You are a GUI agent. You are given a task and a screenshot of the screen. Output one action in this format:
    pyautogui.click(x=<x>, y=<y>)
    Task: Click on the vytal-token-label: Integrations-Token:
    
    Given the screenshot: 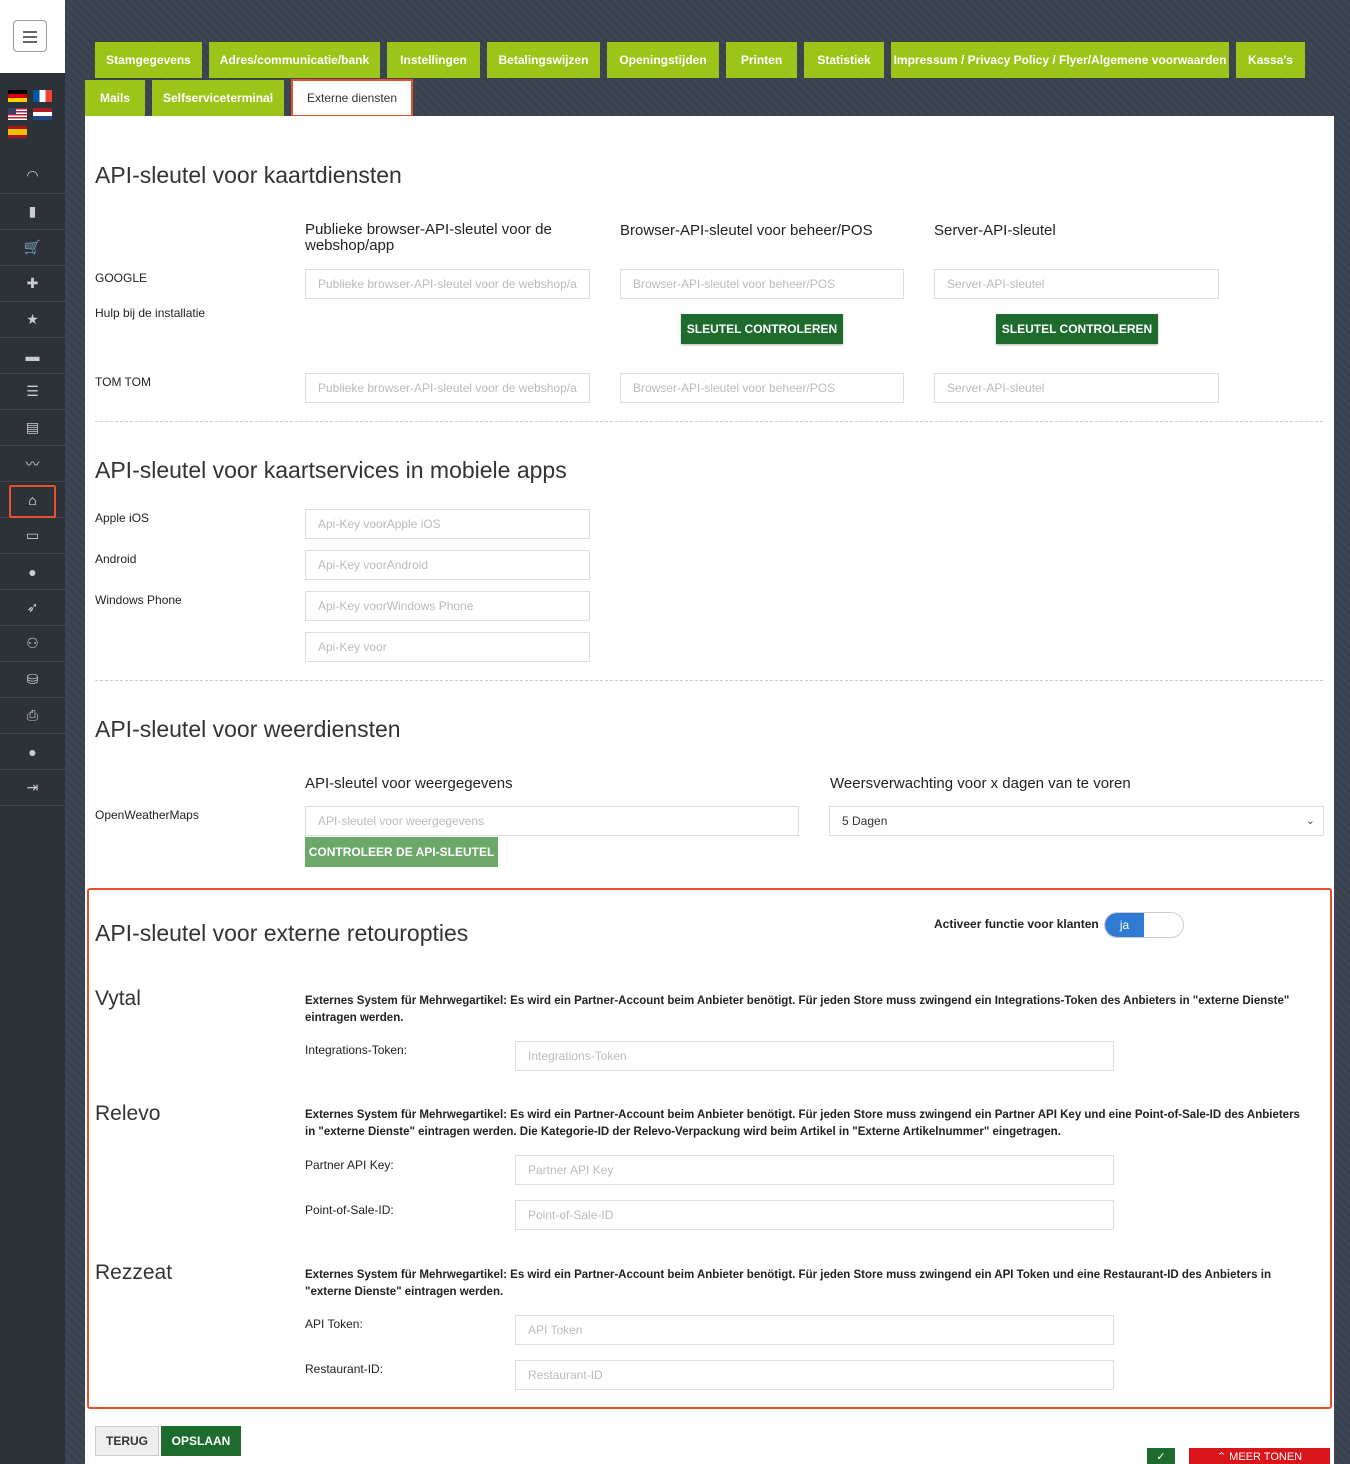 What is the action you would take?
    pyautogui.click(x=356, y=1050)
    